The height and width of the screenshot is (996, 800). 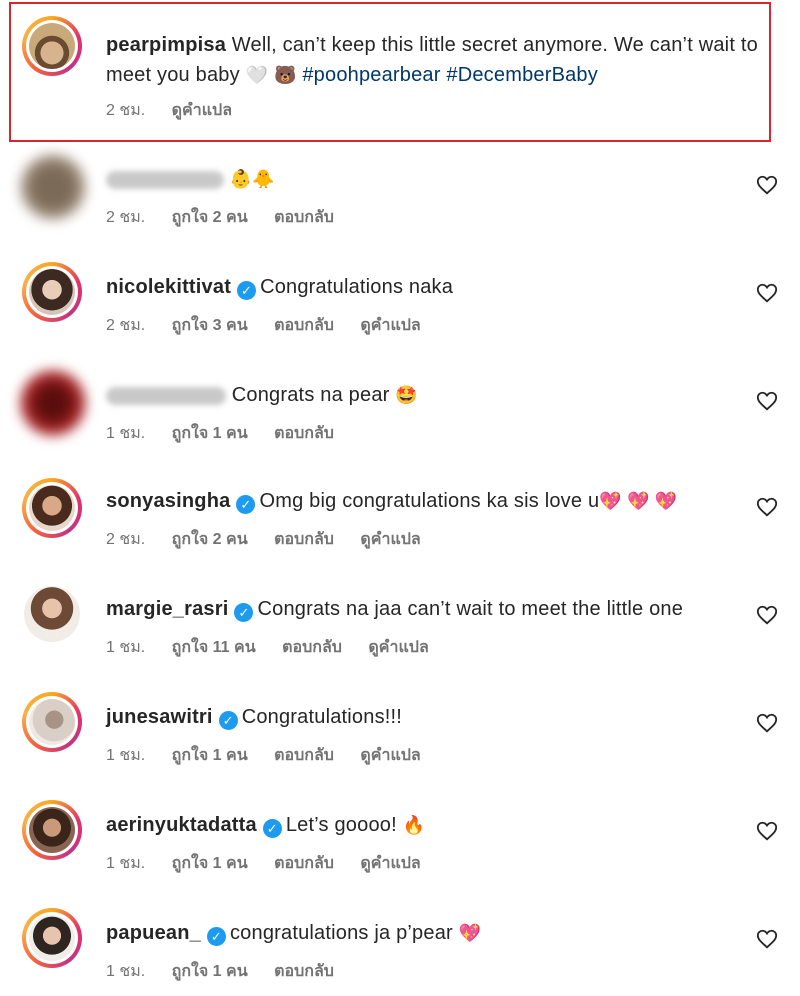 I want to click on username: papuean_, so click(x=153, y=933).